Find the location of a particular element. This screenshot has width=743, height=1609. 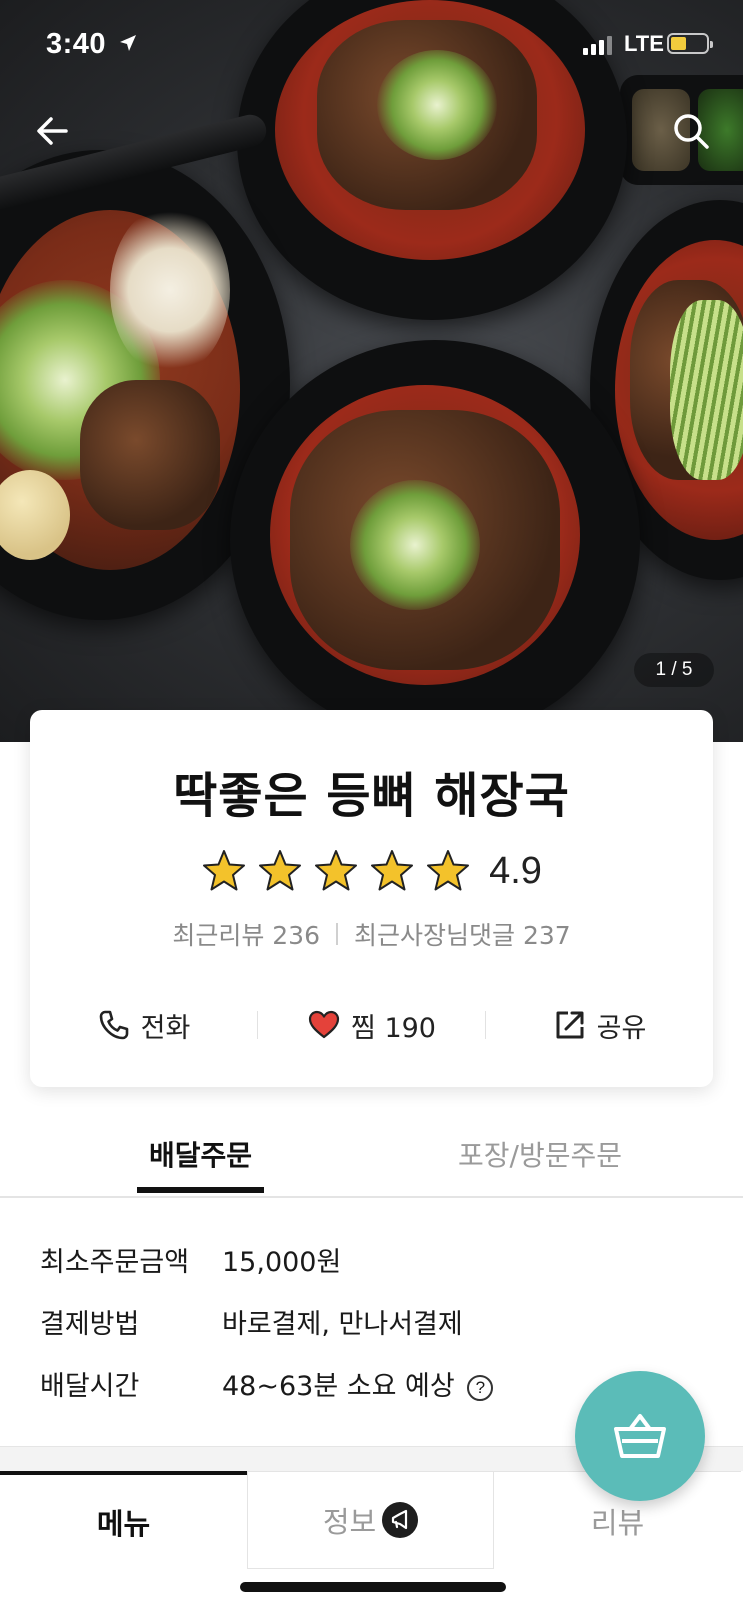

like-count: 찜 190 is located at coordinates (393, 1028).